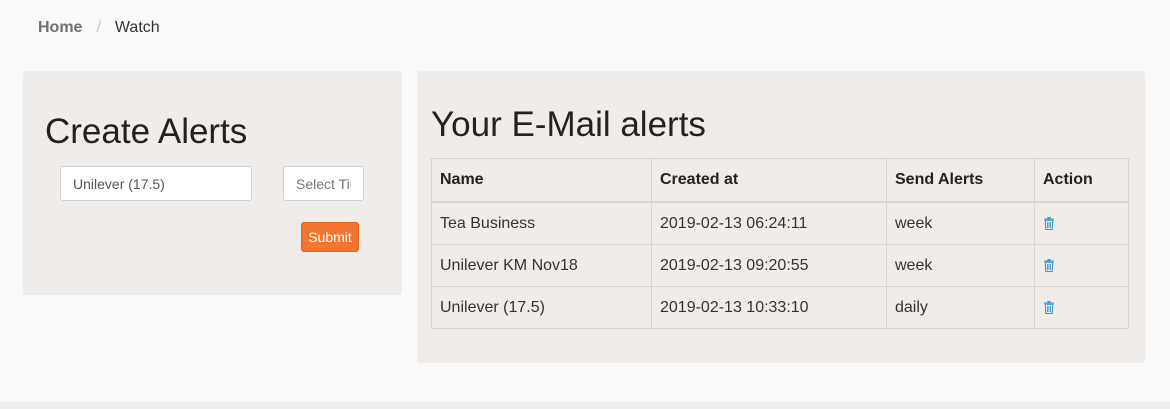  What do you see at coordinates (769, 223) in the screenshot?
I see `alert-created-at: 2019-02-13 06:24:11` at bounding box center [769, 223].